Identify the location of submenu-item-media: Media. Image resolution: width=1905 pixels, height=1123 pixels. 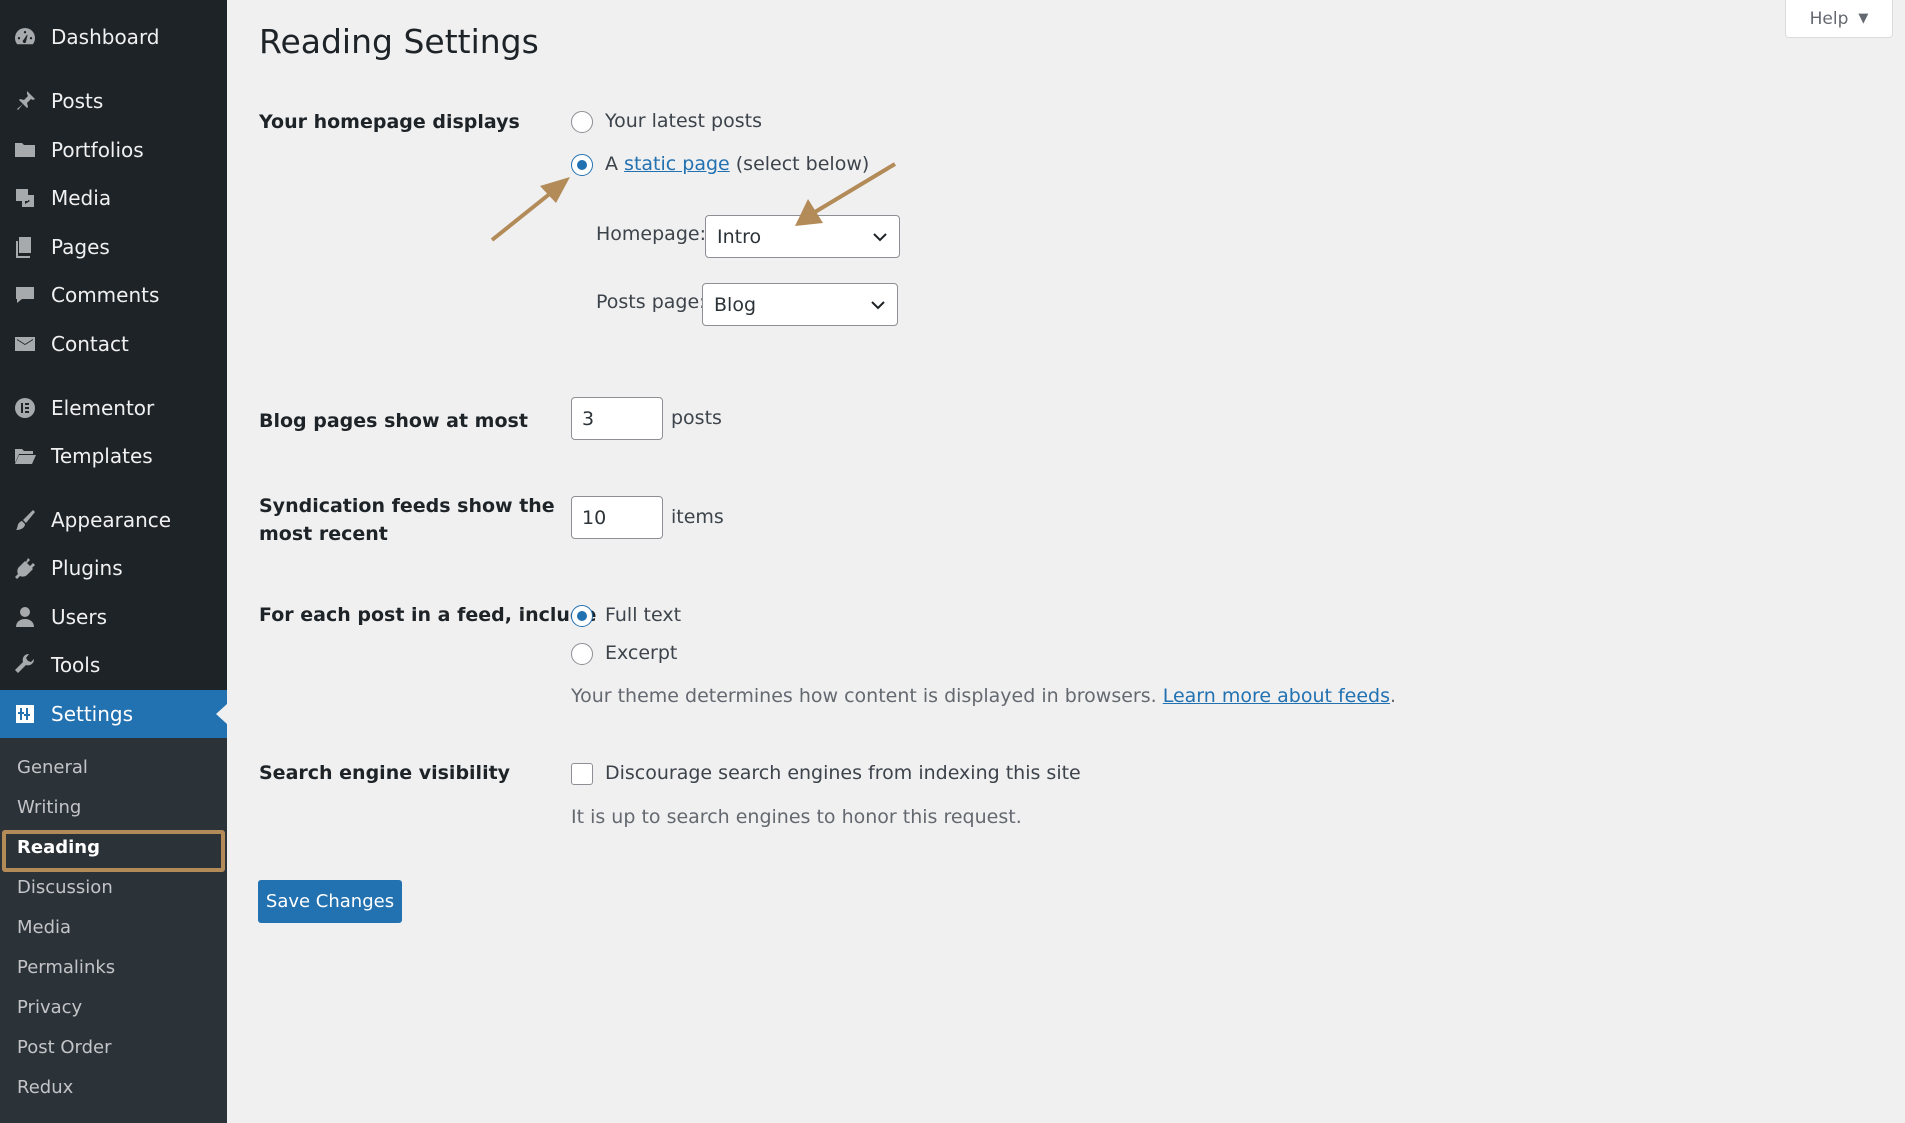
(44, 927).